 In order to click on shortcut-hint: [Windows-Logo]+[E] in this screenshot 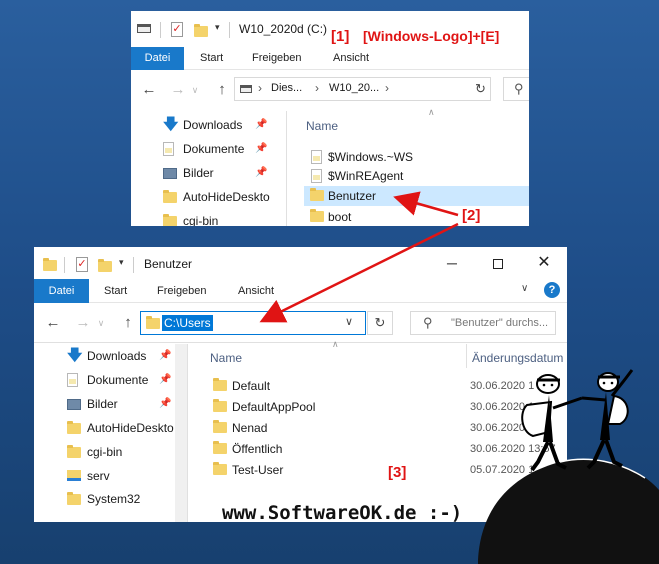, I will do `click(431, 36)`.